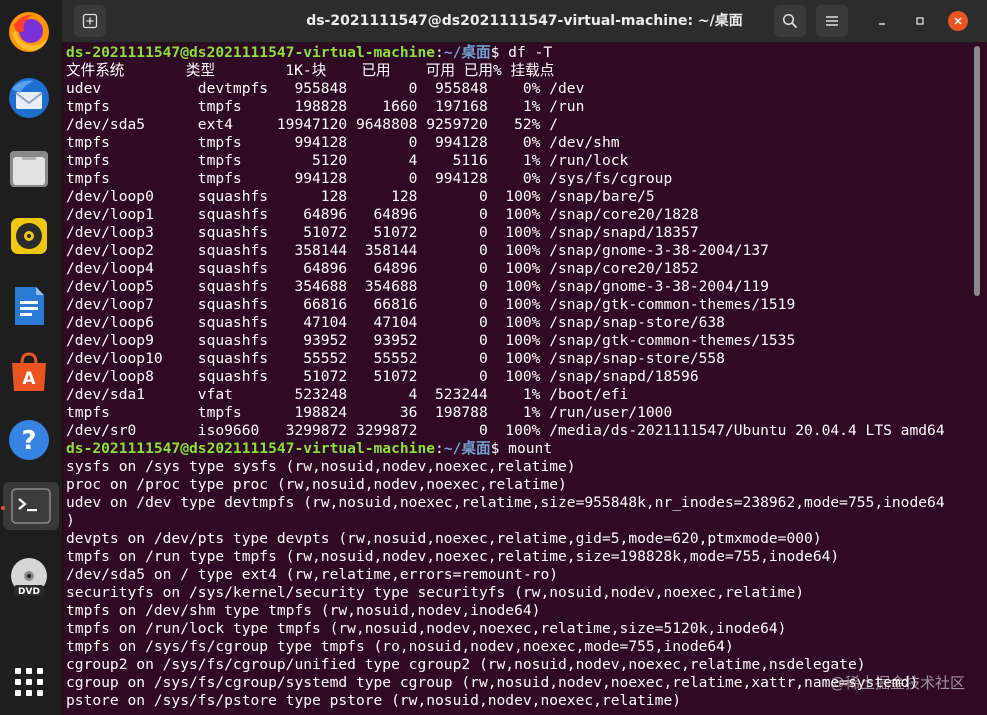 The width and height of the screenshot is (987, 715). I want to click on dock: A ? DVD, so click(31, 357).